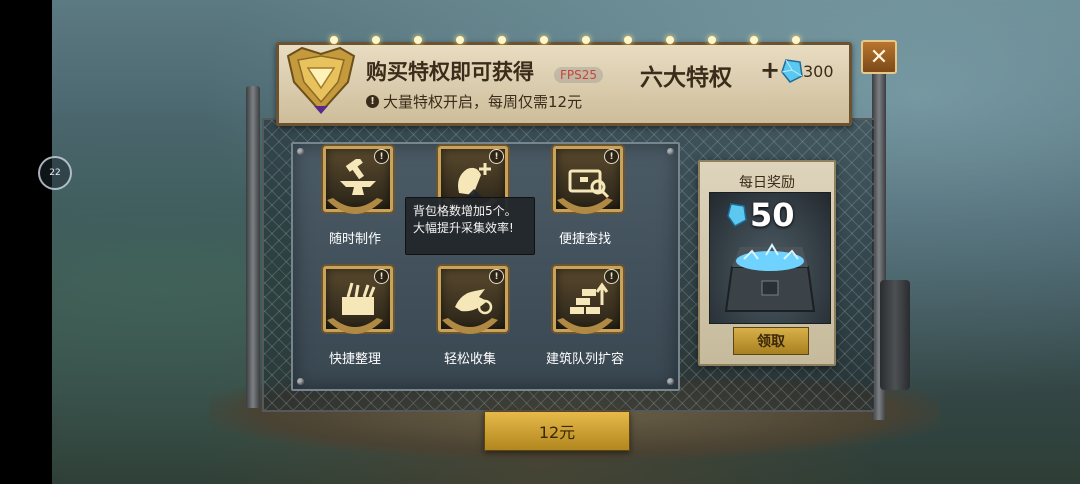 The width and height of the screenshot is (1080, 484). What do you see at coordinates (450, 72) in the screenshot?
I see `header-title: 购买特权即可获得` at bounding box center [450, 72].